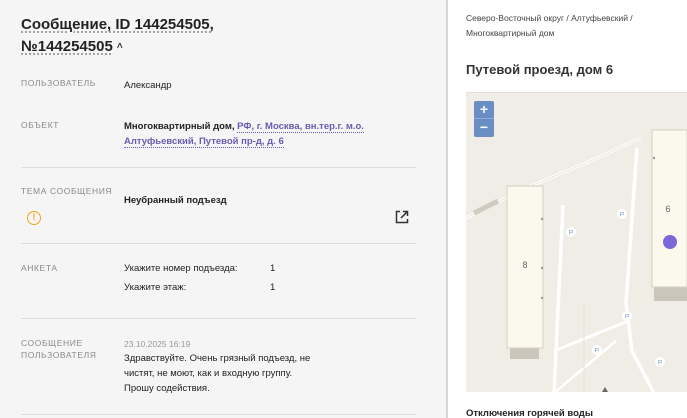 This screenshot has height=418, width=687. What do you see at coordinates (117, 24) in the screenshot?
I see `title-line-1: Сообщение, ID 144254505,` at bounding box center [117, 24].